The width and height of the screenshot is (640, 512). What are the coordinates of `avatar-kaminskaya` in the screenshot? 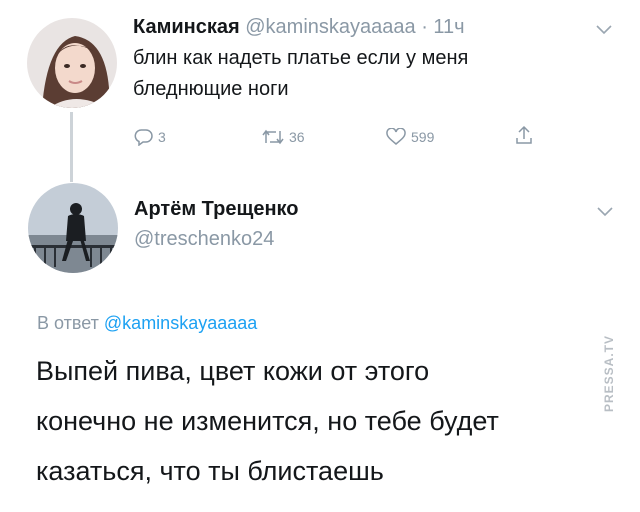 It's located at (72, 63).